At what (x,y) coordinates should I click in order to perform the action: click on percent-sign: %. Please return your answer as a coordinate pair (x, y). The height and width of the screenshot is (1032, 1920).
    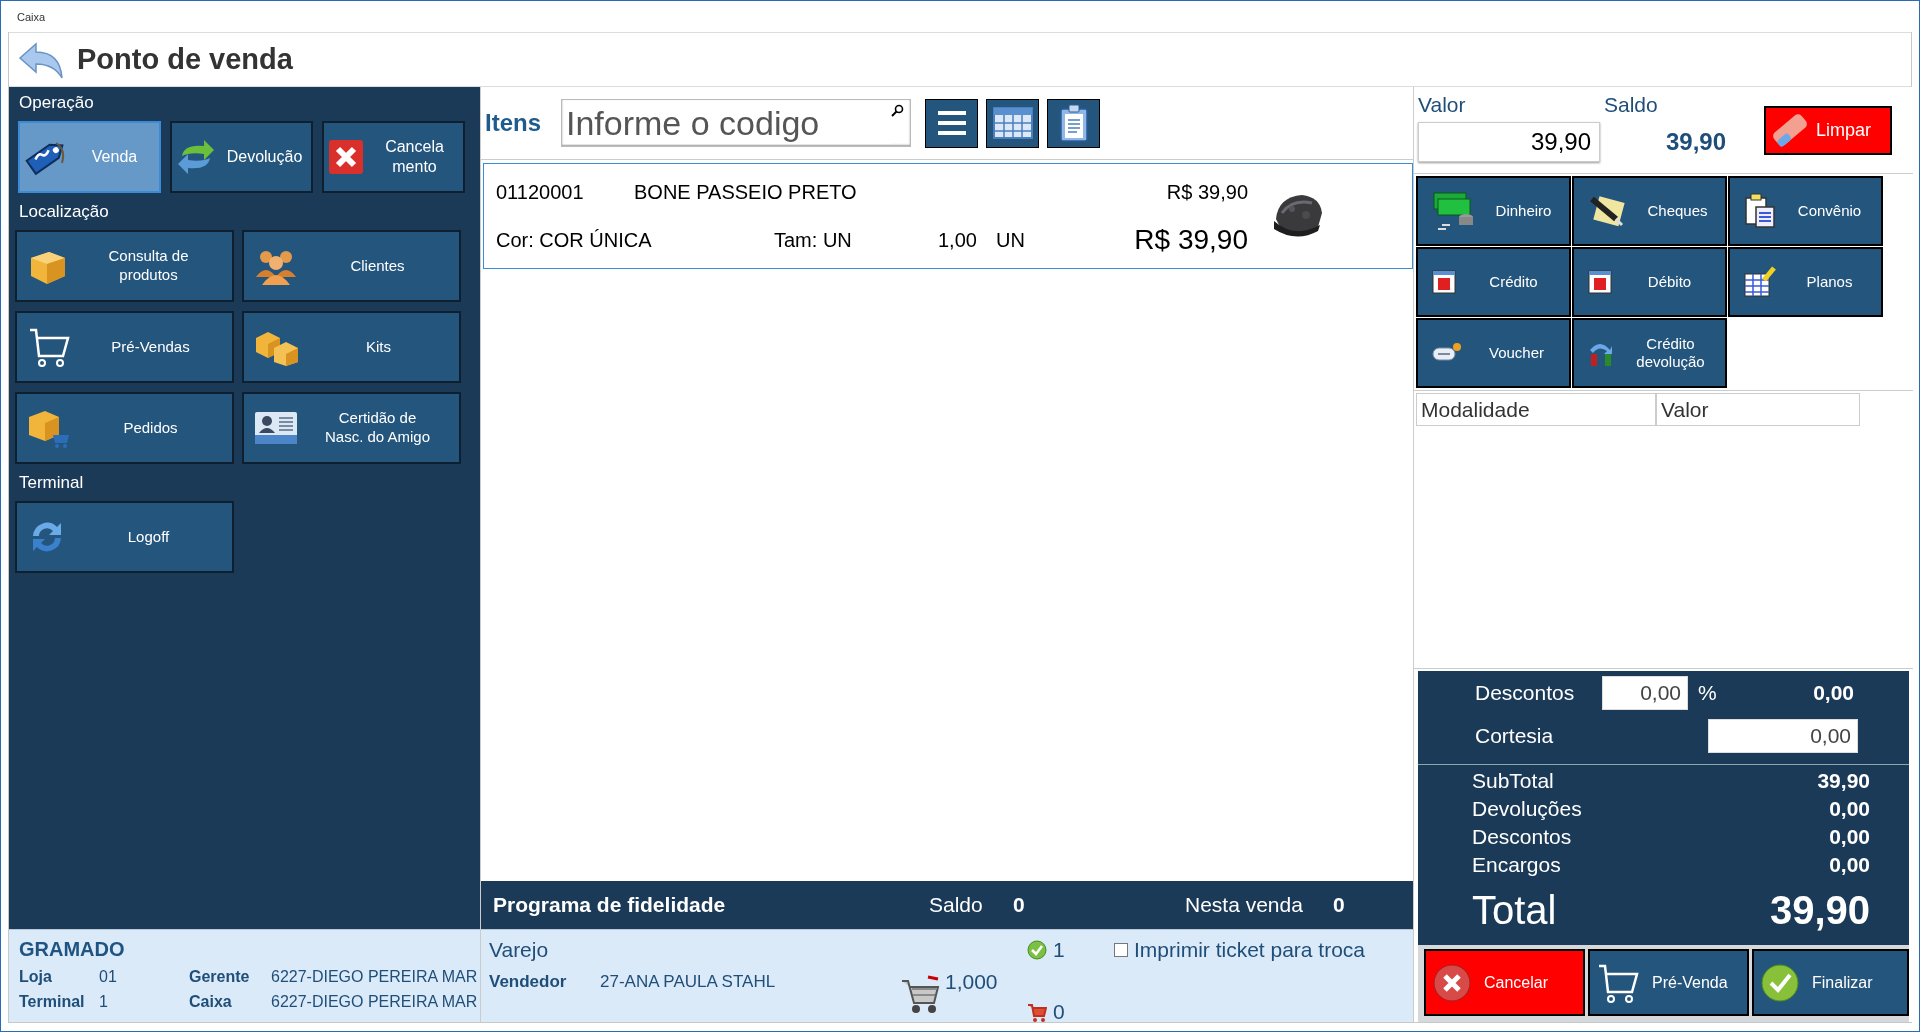
    Looking at the image, I should click on (1707, 693).